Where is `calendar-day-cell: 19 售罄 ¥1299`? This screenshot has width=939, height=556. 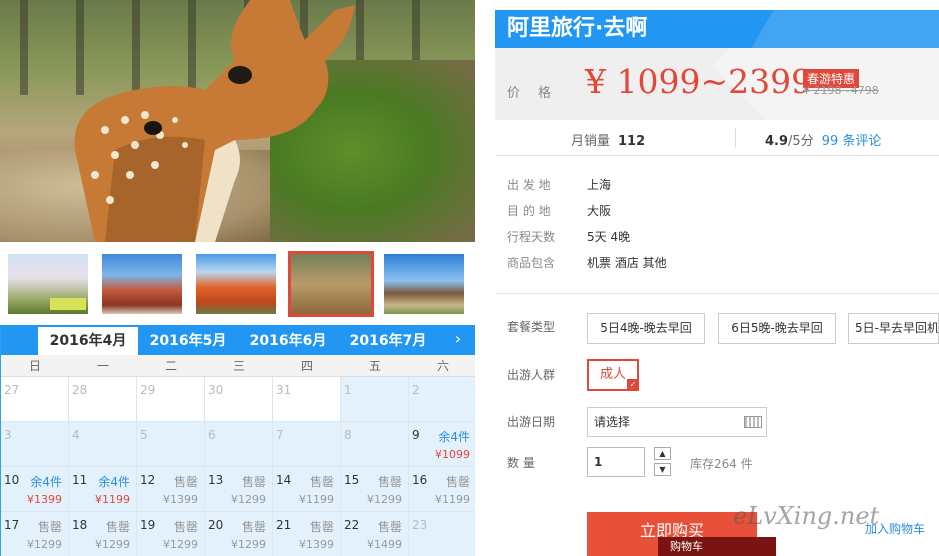 calendar-day-cell: 19 售罄 ¥1299 is located at coordinates (171, 534).